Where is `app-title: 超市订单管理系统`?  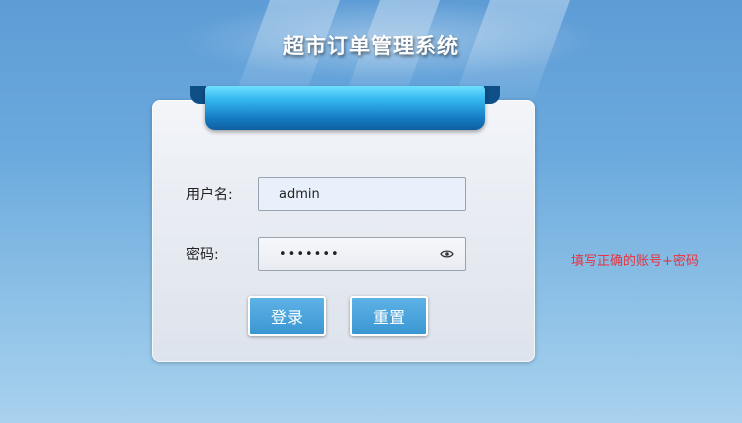 app-title: 超市订单管理系统 is located at coordinates (371, 46).